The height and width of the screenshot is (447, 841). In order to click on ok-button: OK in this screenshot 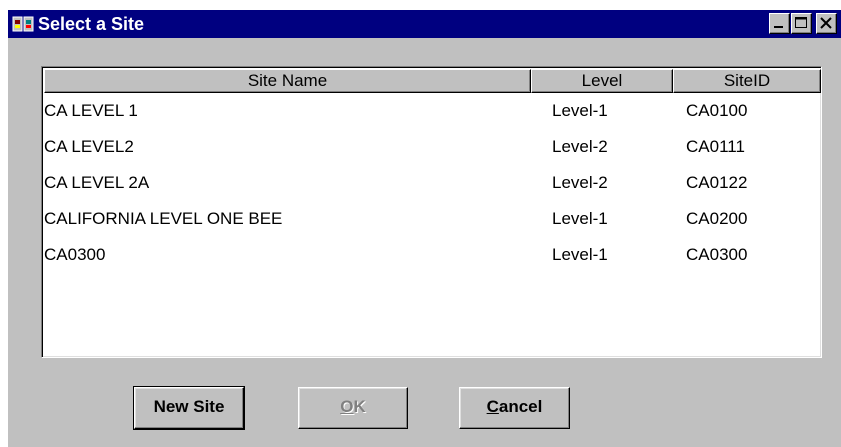, I will do `click(353, 408)`.